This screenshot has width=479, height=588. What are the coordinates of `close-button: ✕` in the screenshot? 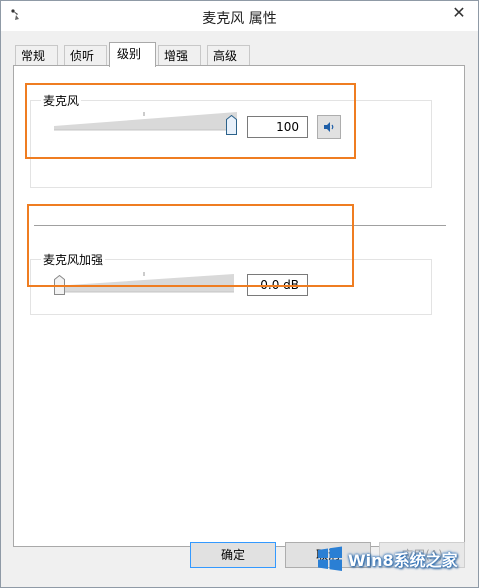 It's located at (459, 12).